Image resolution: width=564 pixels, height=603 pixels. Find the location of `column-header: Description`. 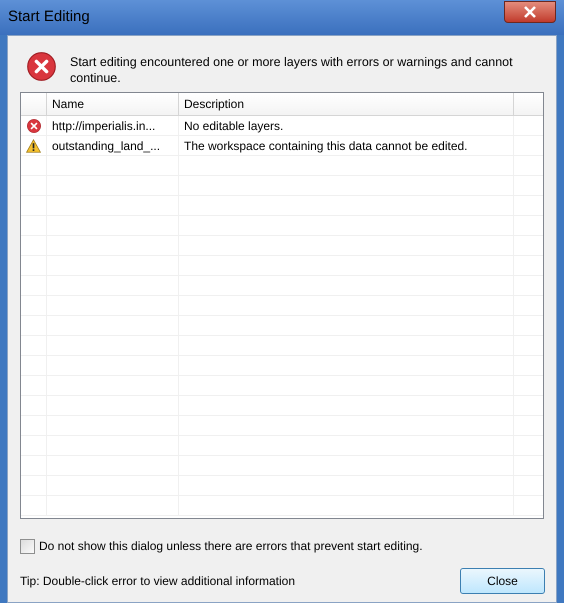

column-header: Description is located at coordinates (346, 104).